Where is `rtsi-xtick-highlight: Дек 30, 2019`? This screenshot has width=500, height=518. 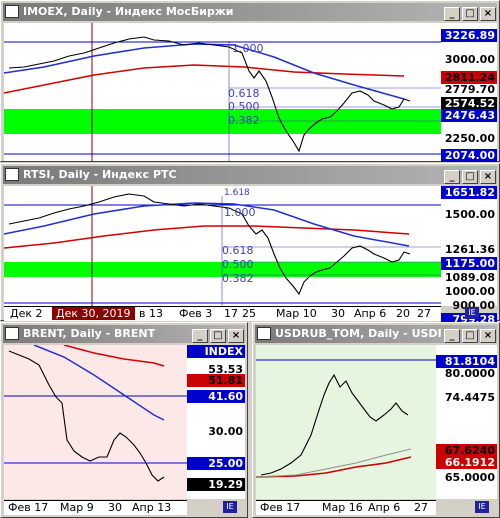
rtsi-xtick-highlight: Дек 30, 2019 is located at coordinates (93, 313).